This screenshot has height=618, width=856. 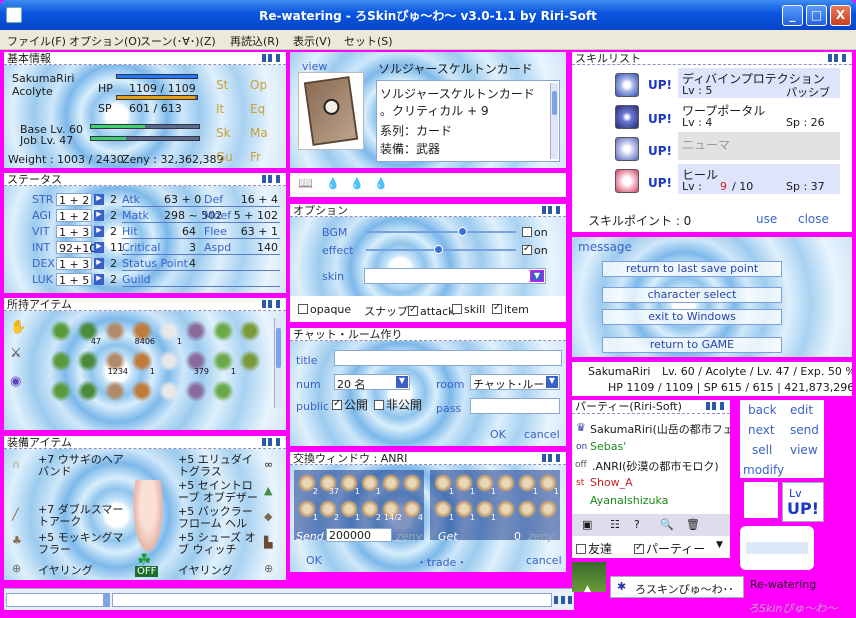 I want to click on effect-slider, so click(x=441, y=249).